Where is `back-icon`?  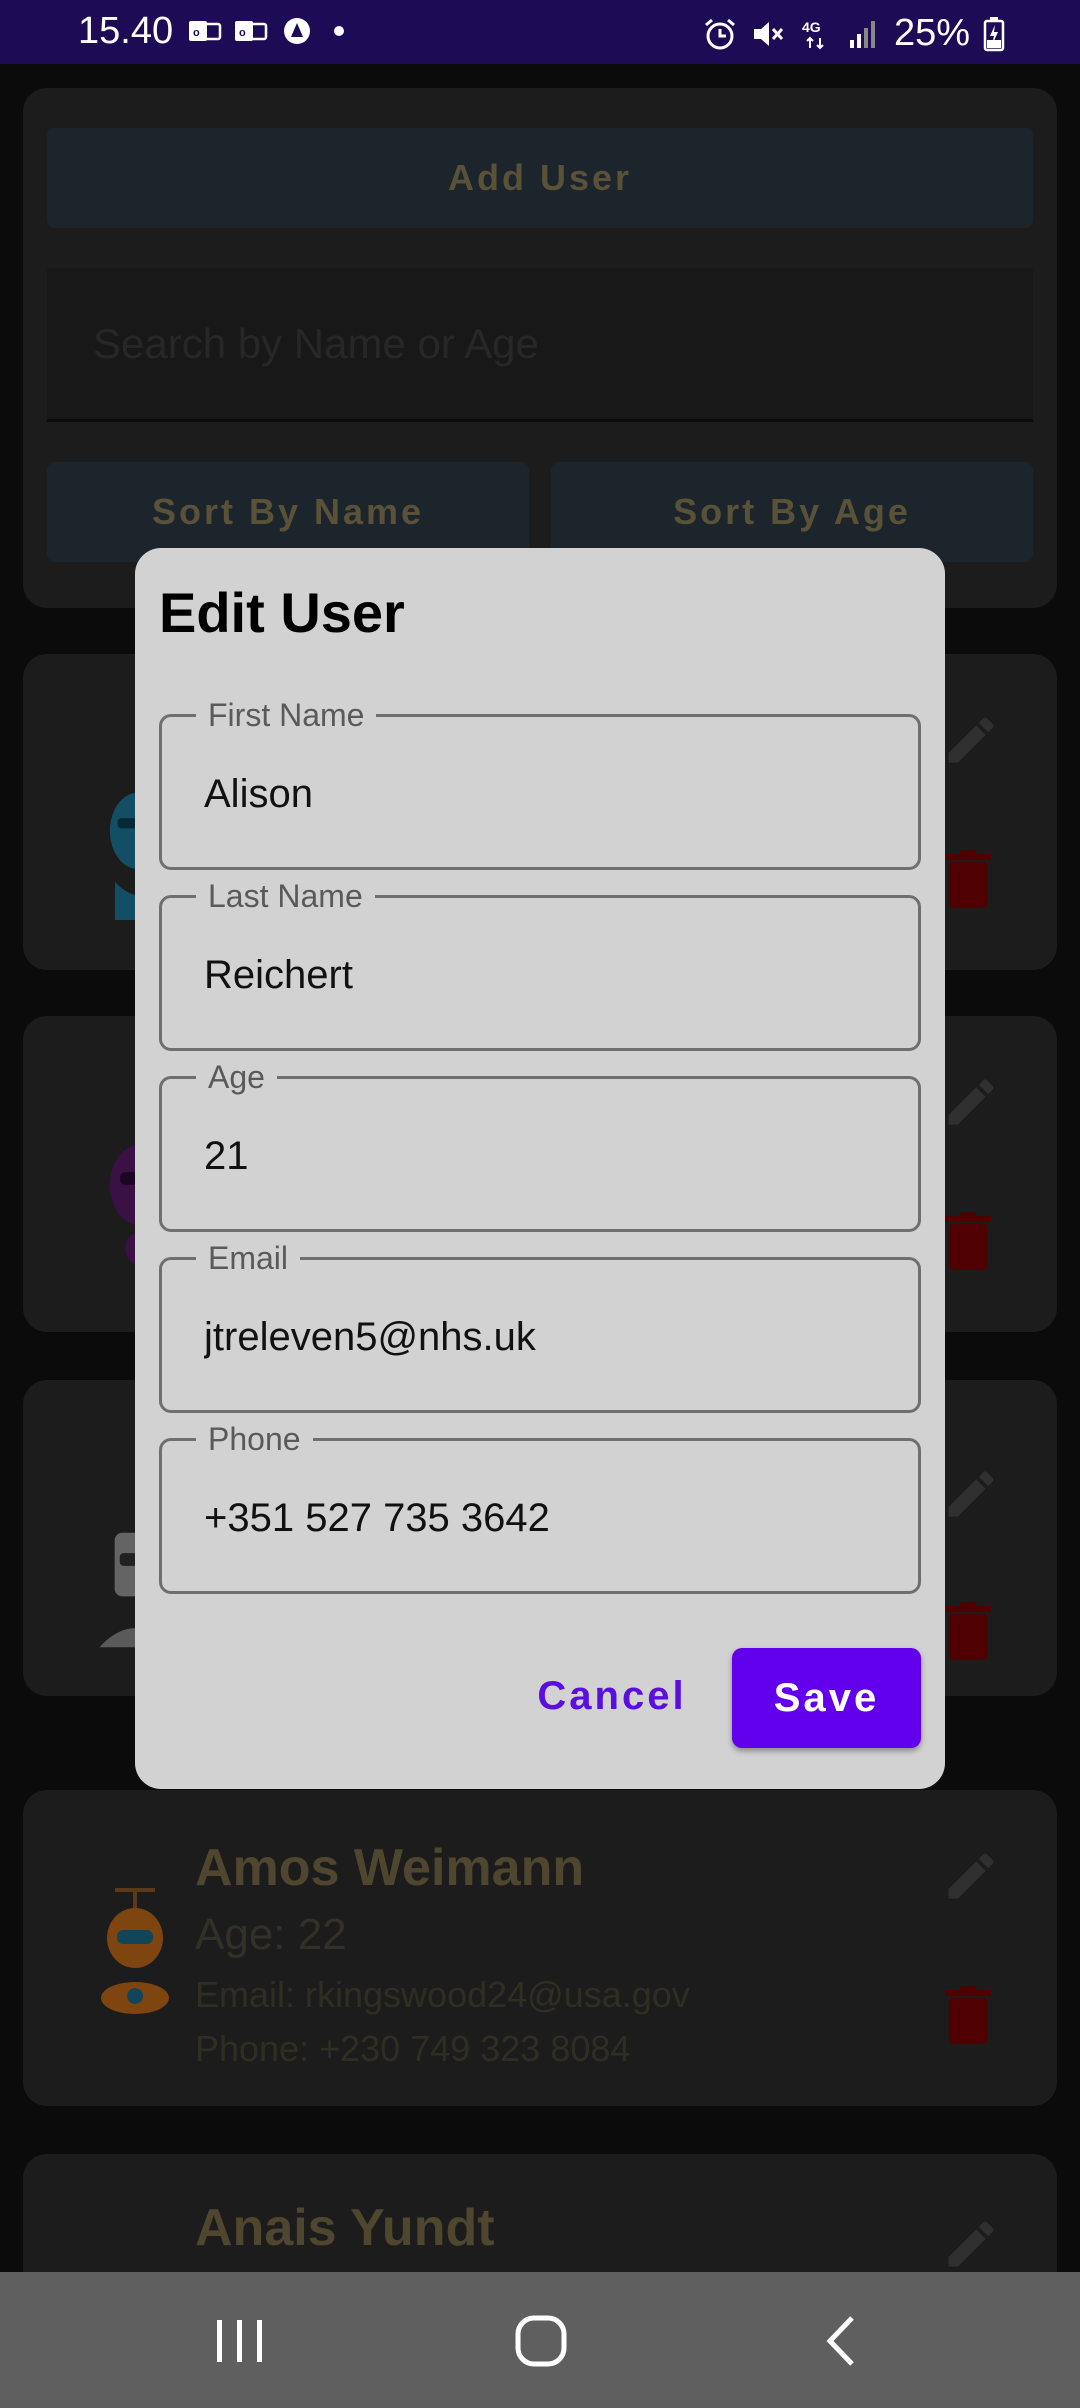 back-icon is located at coordinates (843, 2341).